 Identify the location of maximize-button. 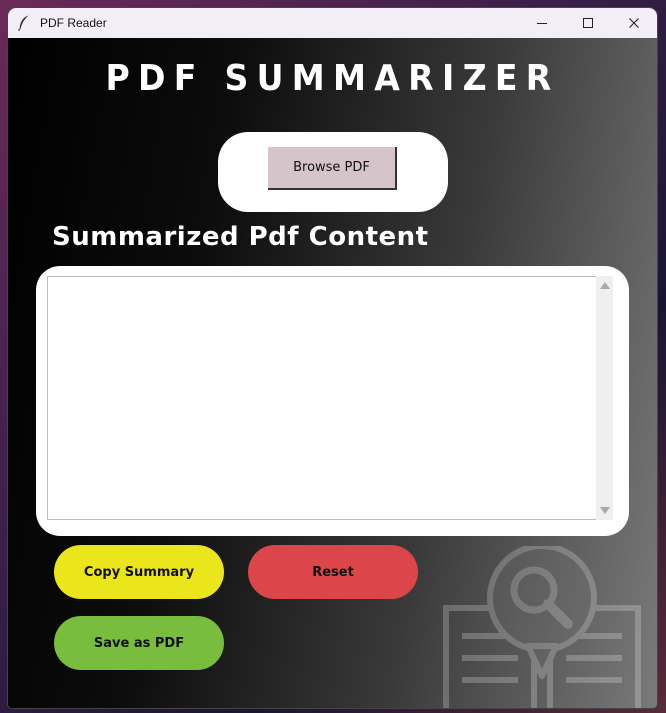
(588, 23).